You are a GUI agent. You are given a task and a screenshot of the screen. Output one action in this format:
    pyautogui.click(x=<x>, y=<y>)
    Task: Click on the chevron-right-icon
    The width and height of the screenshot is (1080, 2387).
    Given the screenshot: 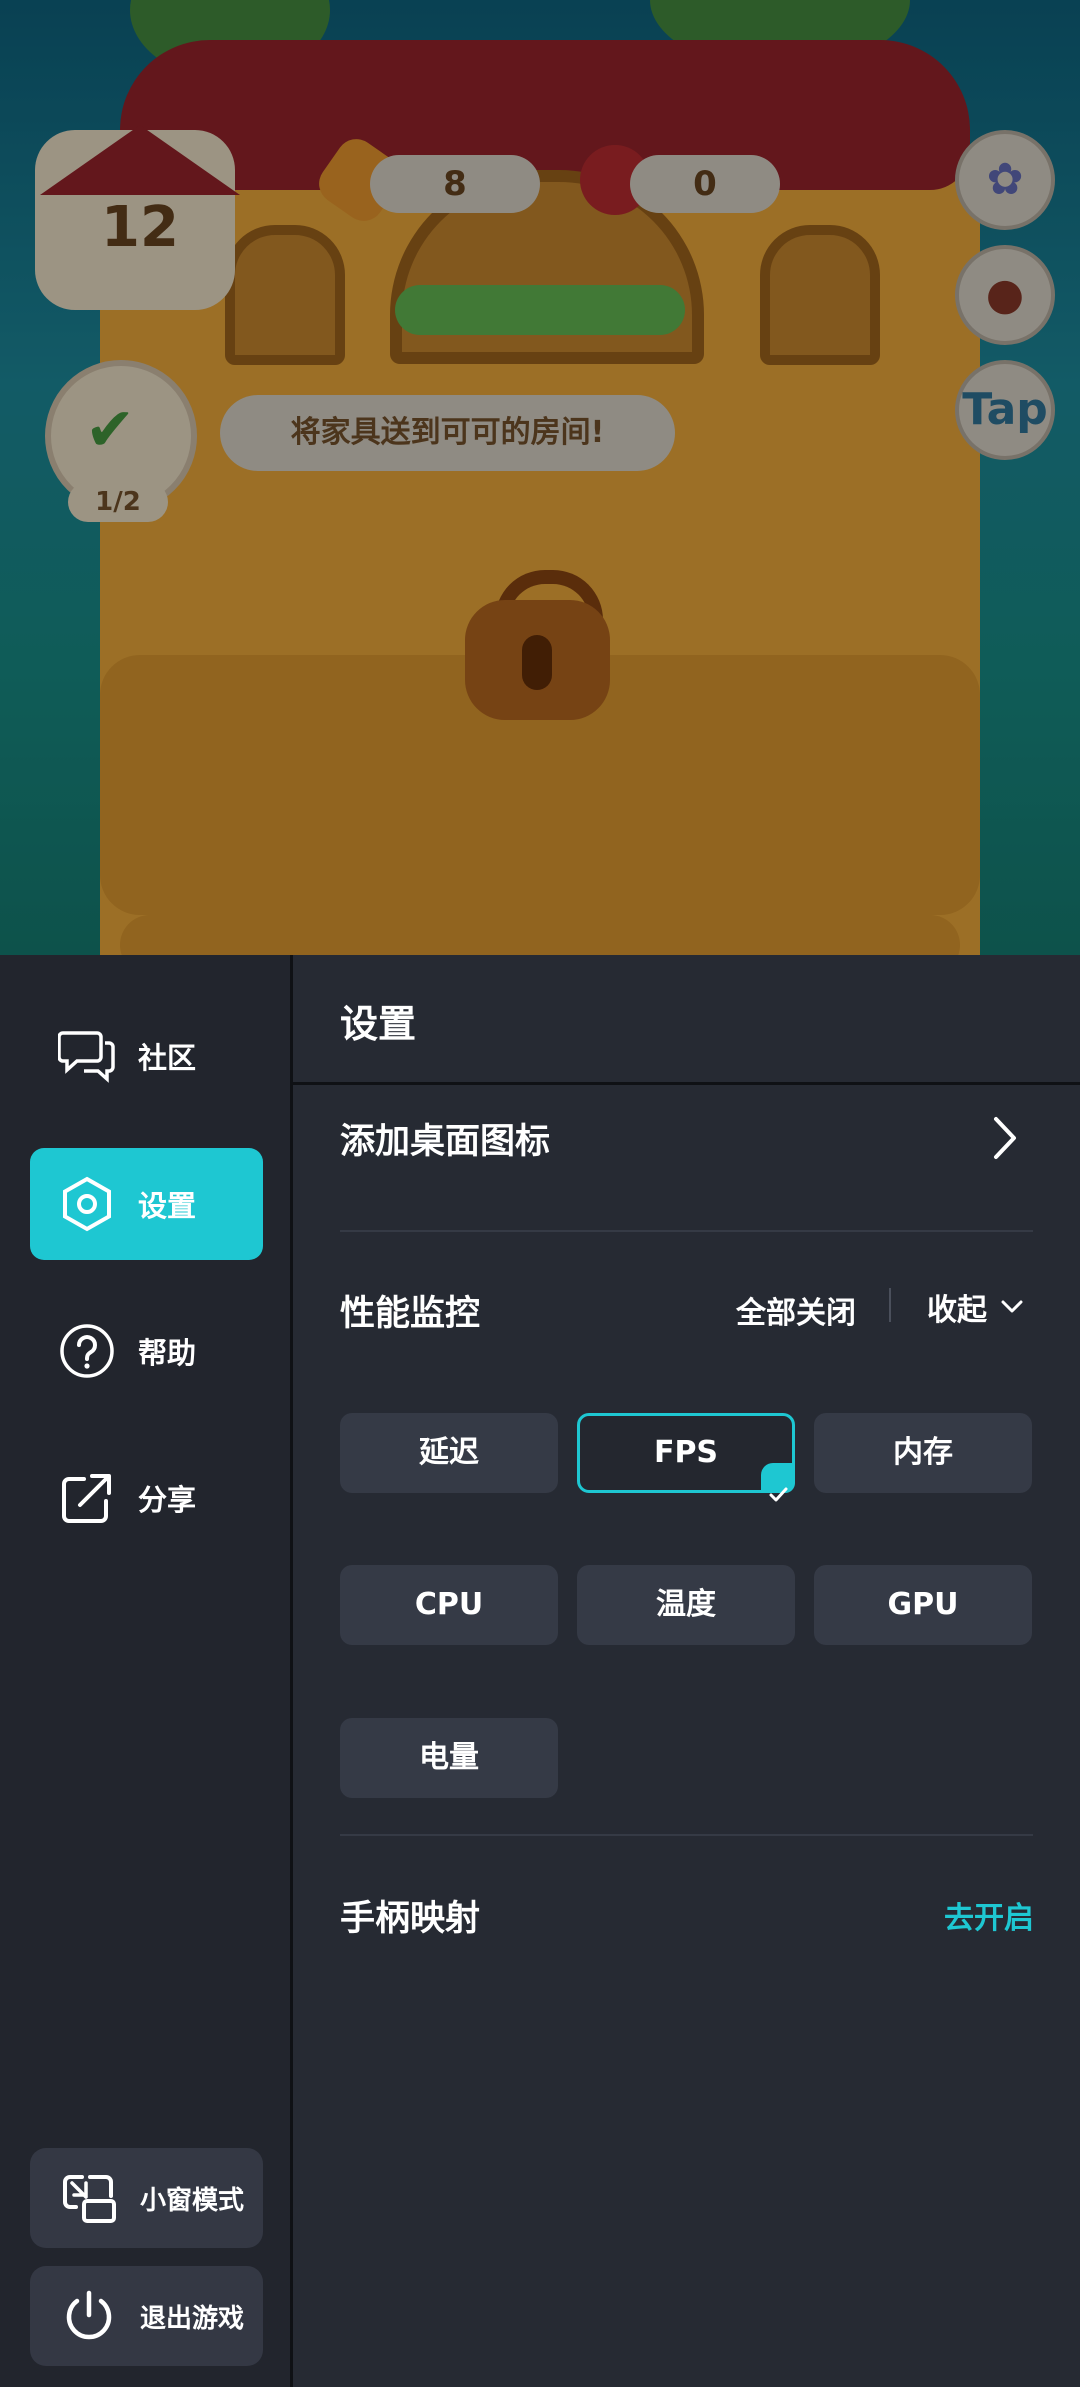 What is the action you would take?
    pyautogui.click(x=1005, y=1138)
    